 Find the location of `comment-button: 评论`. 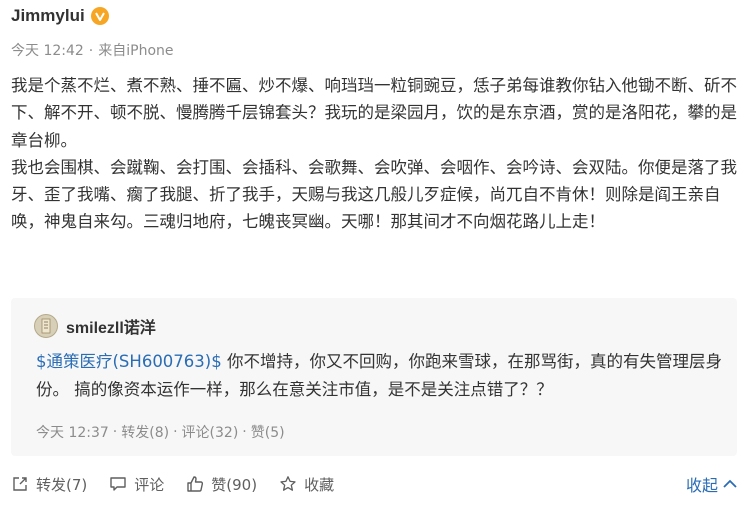

comment-button: 评论 is located at coordinates (136, 484).